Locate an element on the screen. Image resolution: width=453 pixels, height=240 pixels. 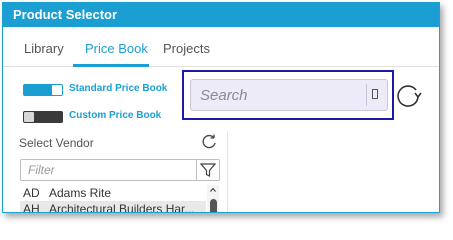
search-clear-icon is located at coordinates (375, 94).